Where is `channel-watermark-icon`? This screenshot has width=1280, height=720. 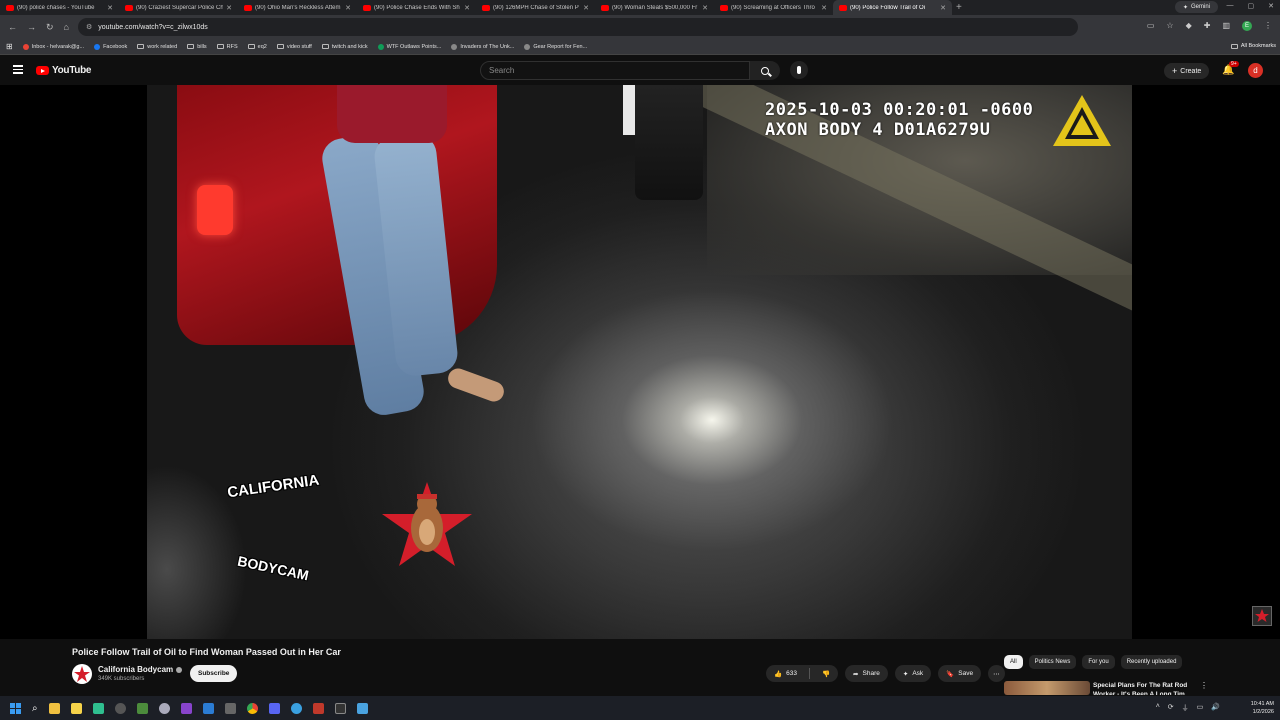 channel-watermark-icon is located at coordinates (1262, 616).